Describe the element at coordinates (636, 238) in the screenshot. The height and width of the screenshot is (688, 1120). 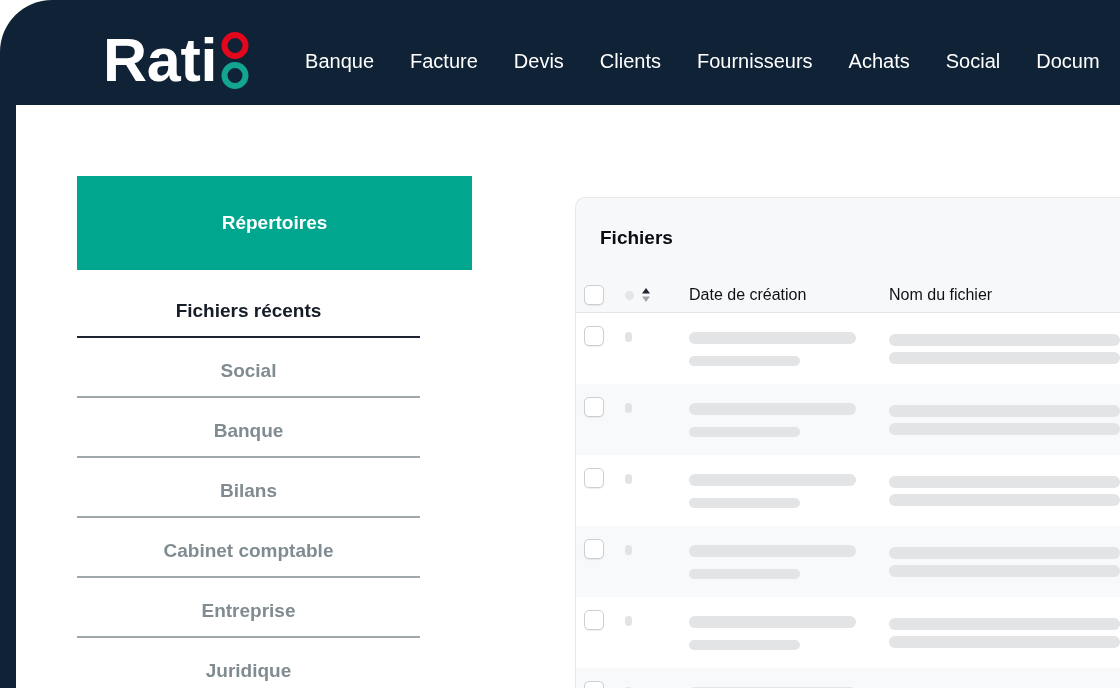
I see `card-title: Fichiers` at that location.